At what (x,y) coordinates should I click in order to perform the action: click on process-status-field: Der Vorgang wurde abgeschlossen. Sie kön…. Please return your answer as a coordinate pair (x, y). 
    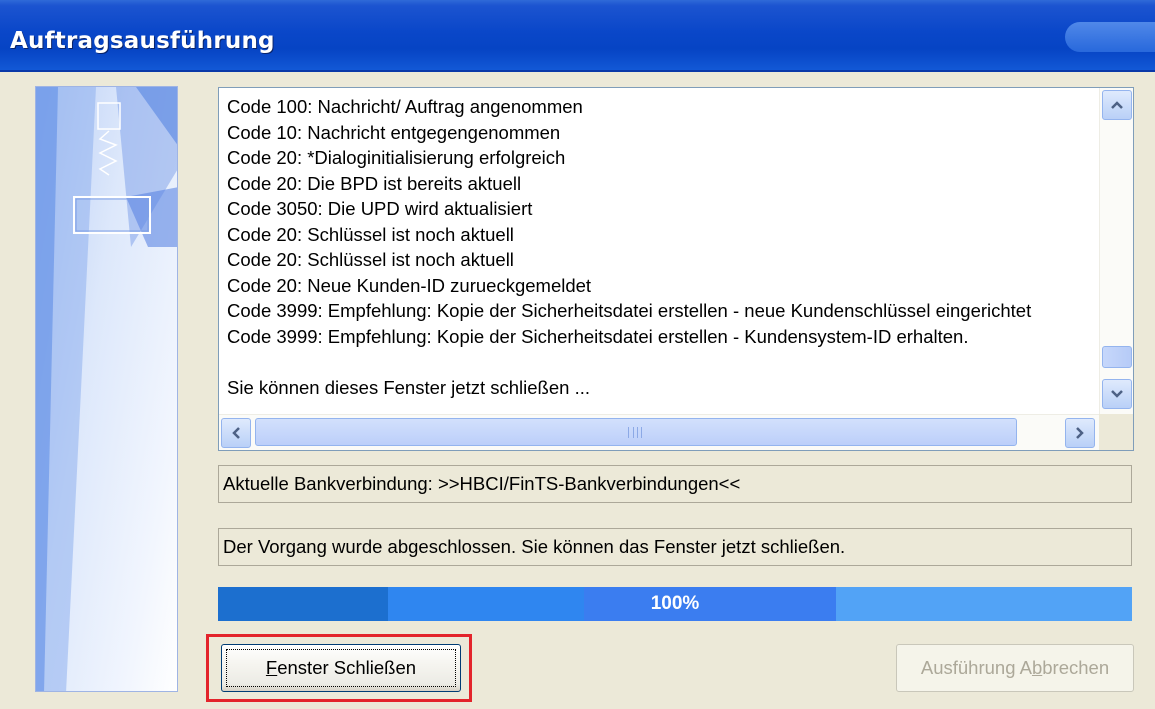
    Looking at the image, I should click on (675, 547).